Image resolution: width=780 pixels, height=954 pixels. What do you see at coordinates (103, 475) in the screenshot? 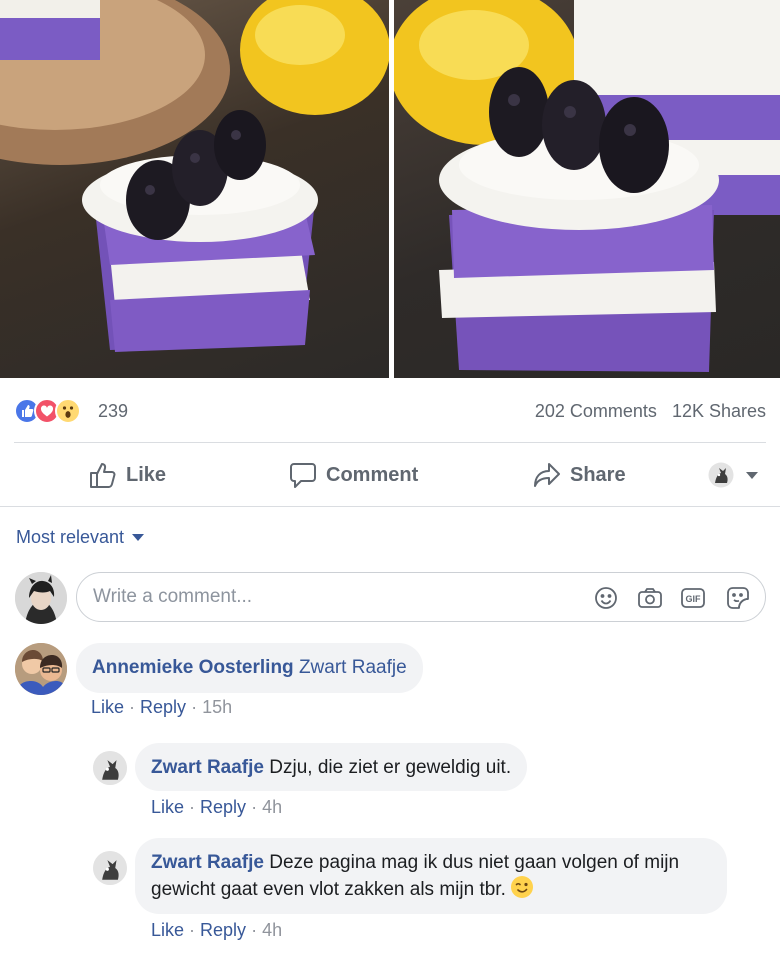
I see `thumbs-up-icon` at bounding box center [103, 475].